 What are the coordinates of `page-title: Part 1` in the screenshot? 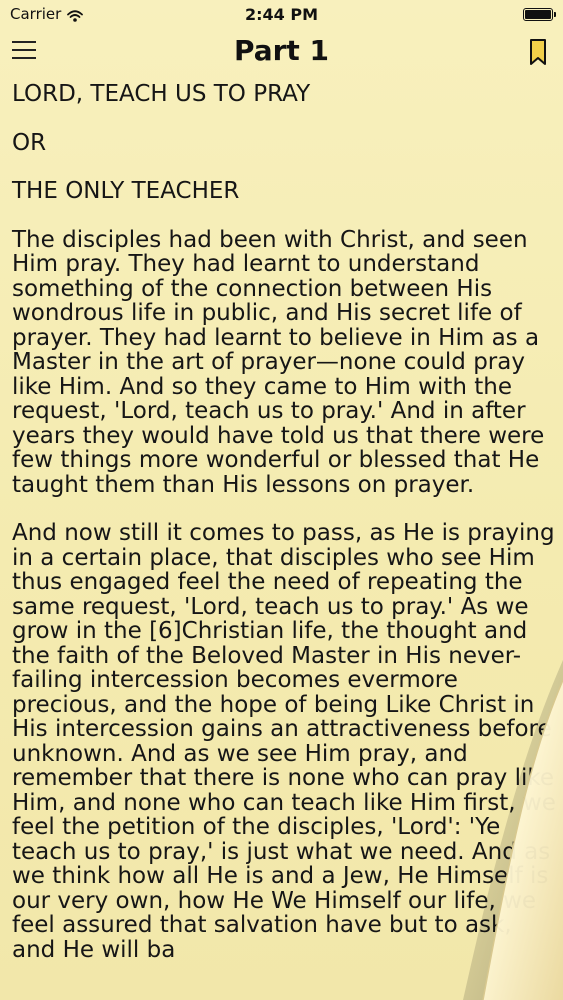 It's located at (281, 50).